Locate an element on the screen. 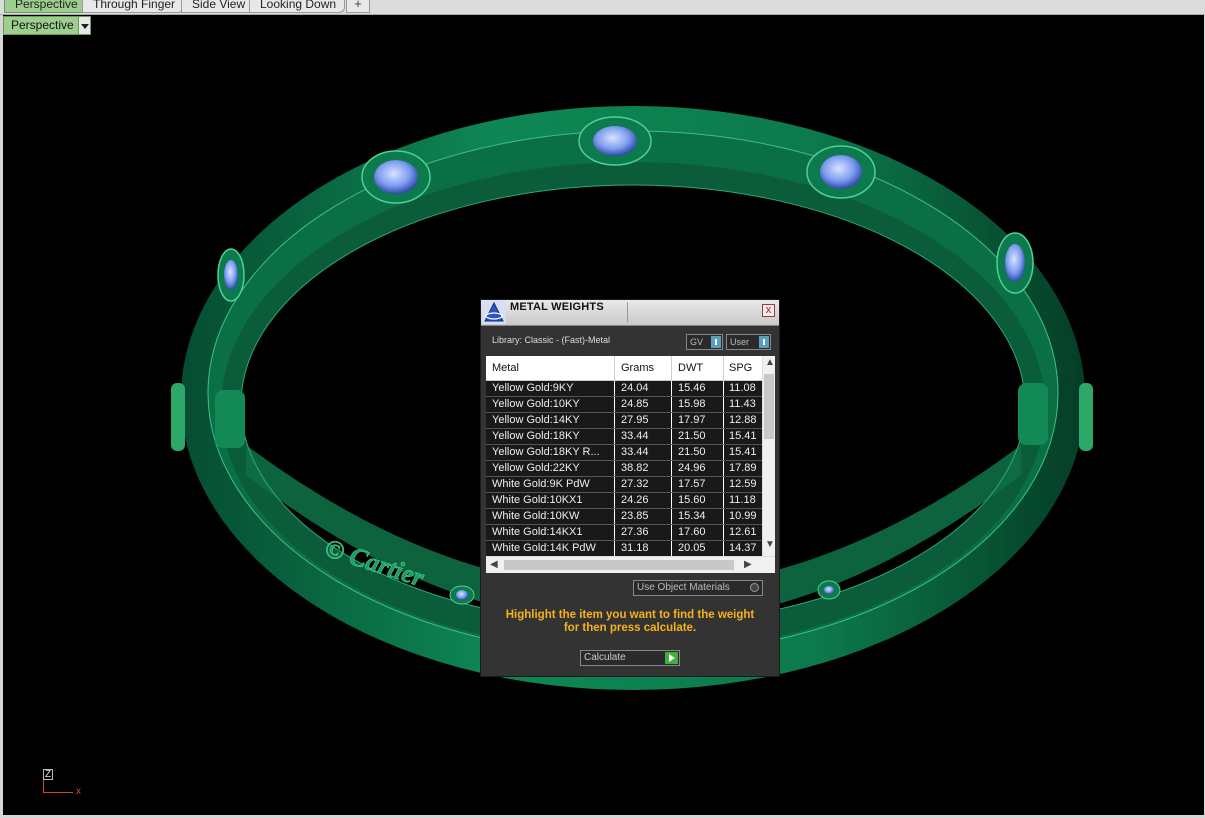 The height and width of the screenshot is (818, 1205). cell-grams: 38.82 is located at coordinates (635, 468).